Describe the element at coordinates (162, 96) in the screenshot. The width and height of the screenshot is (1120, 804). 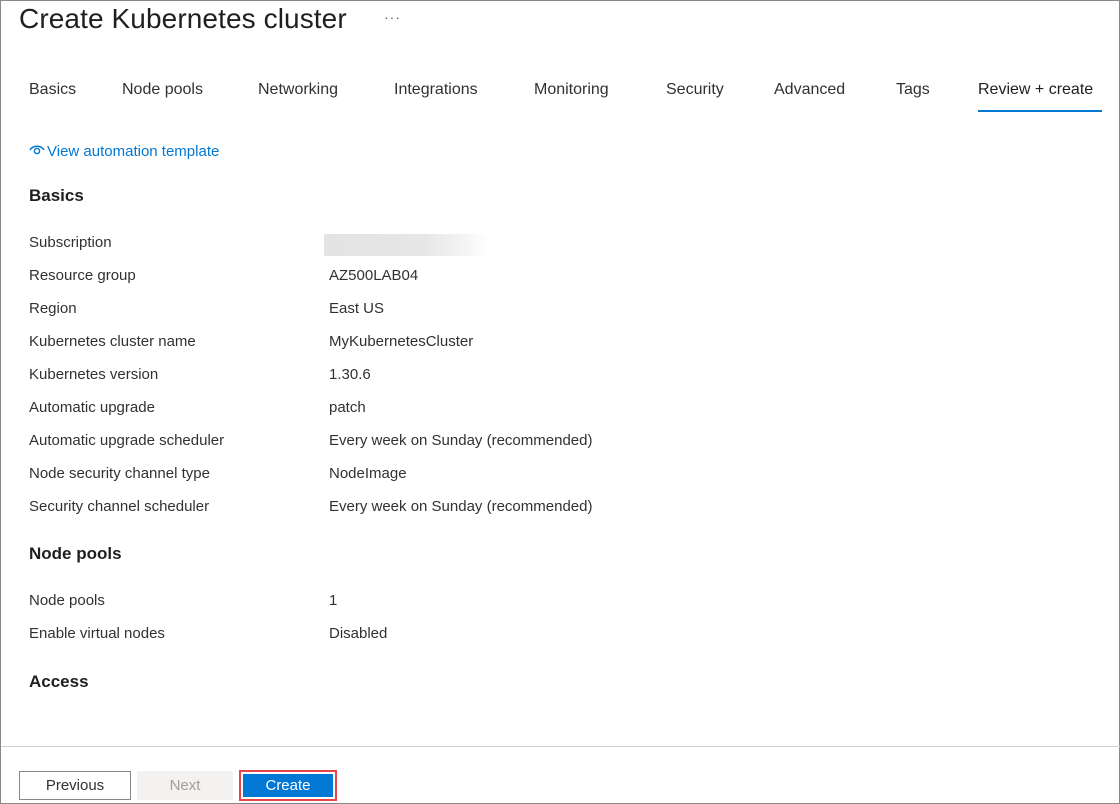
I see `tab-node-pools: Node pools` at that location.